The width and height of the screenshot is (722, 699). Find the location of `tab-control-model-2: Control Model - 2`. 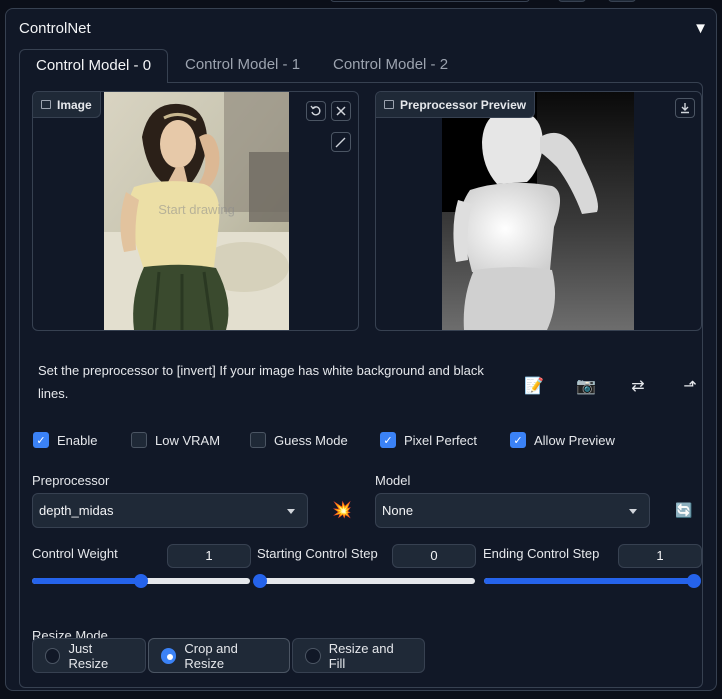

tab-control-model-2: Control Model - 2 is located at coordinates (390, 66).